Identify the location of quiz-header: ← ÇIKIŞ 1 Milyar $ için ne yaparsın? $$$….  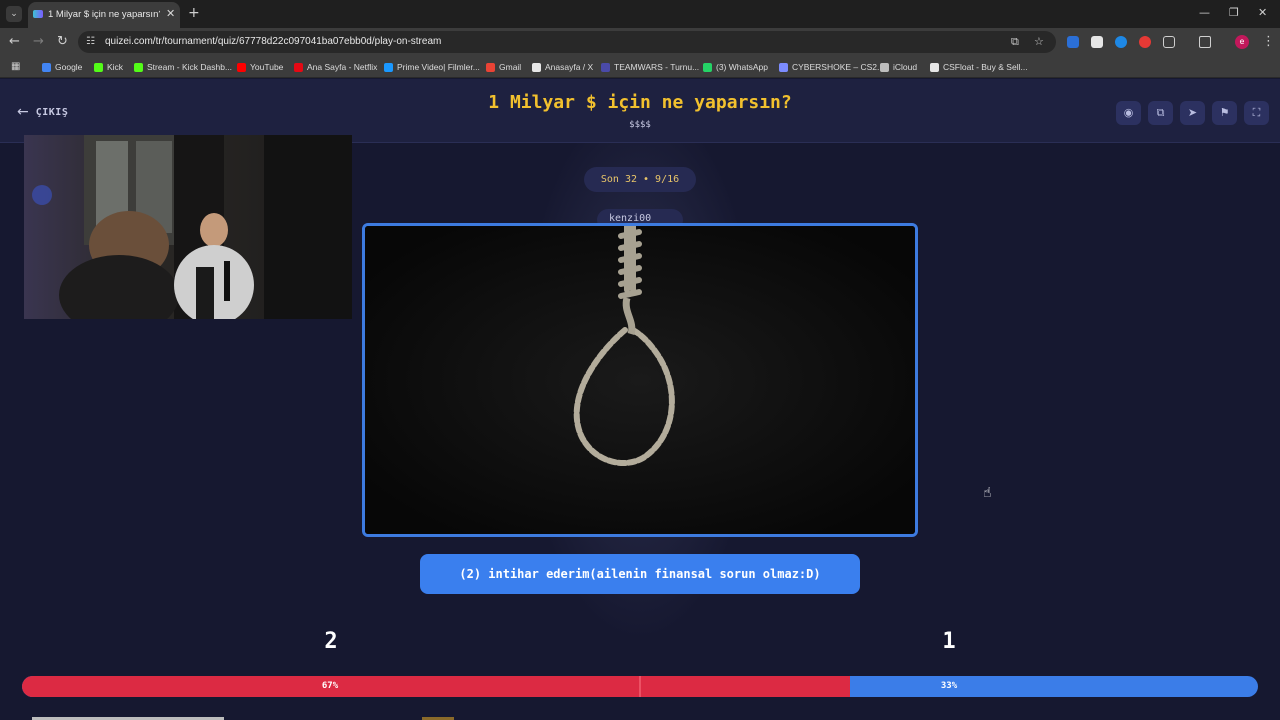
(640, 111).